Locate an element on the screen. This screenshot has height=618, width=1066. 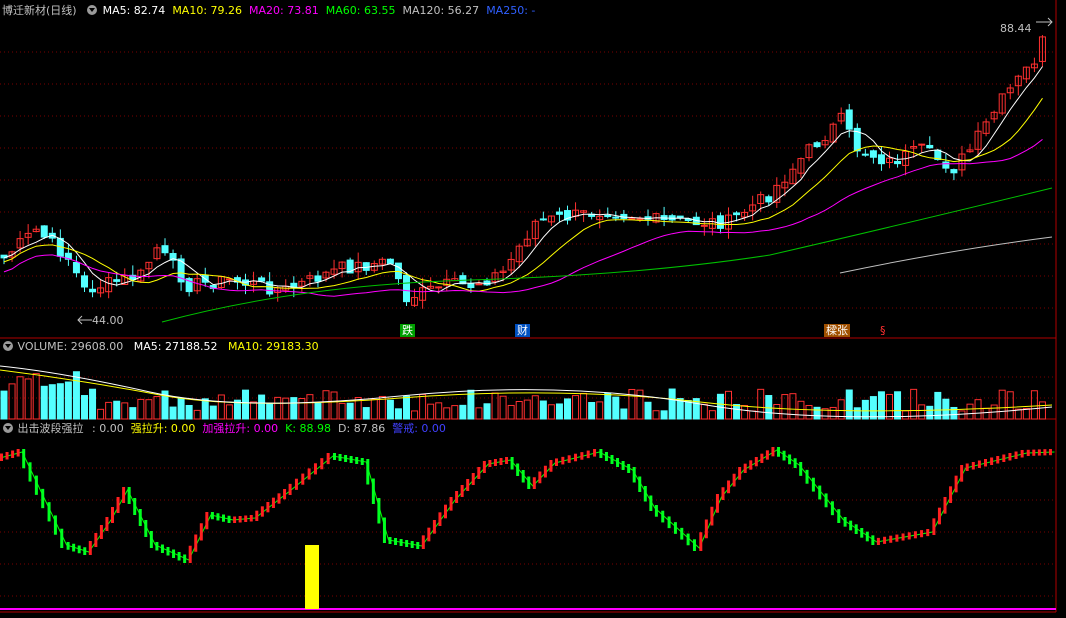
event-badge-zhang: 樑张 is located at coordinates (837, 330).